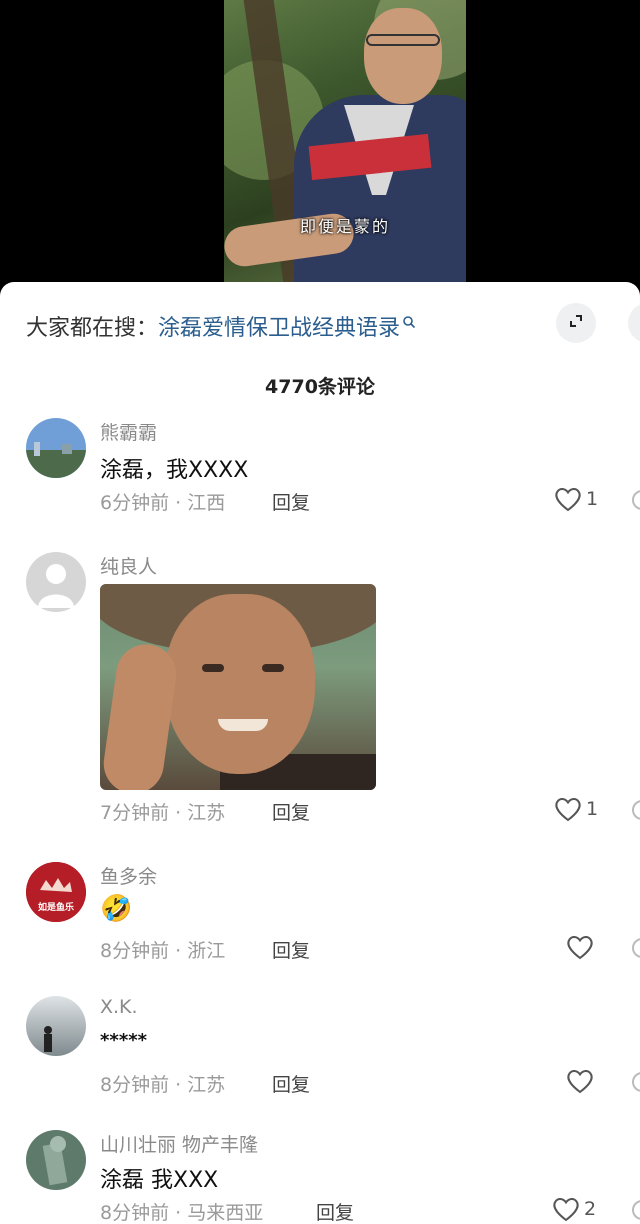  I want to click on comment-username: 熊霸霸, so click(128, 431).